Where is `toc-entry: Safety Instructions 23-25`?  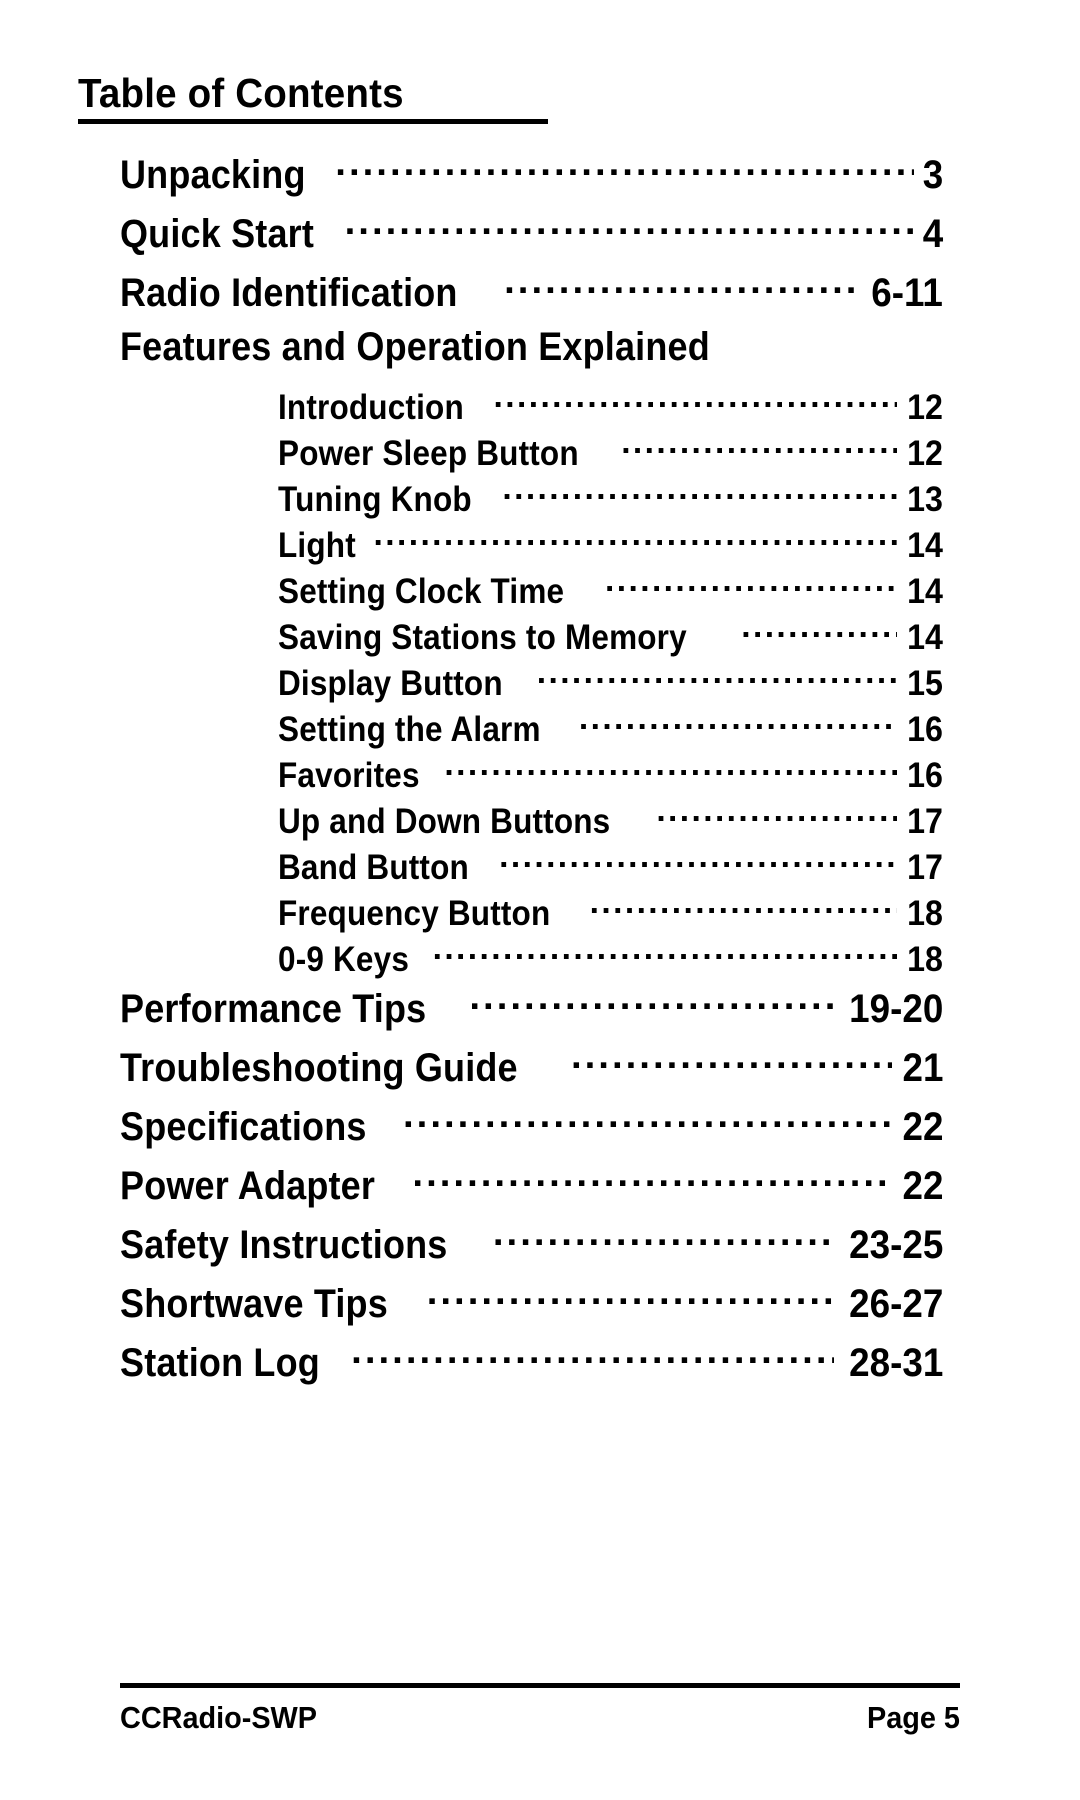 toc-entry: Safety Instructions 23-25 is located at coordinates (540, 1247).